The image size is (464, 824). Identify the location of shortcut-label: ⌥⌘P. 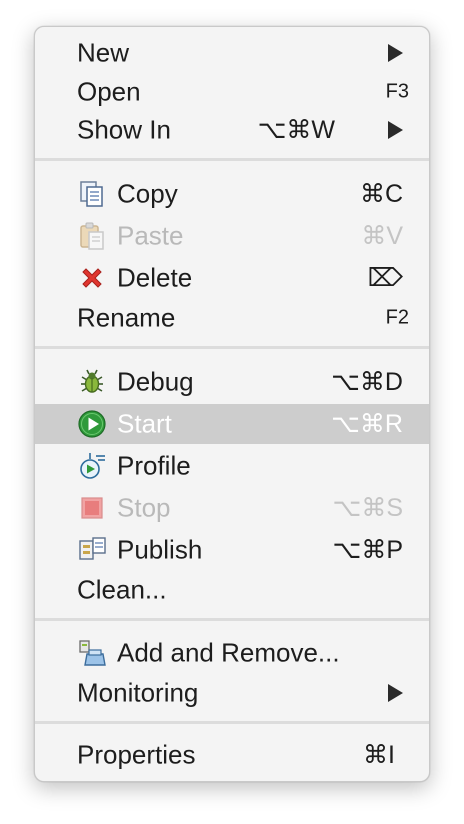
(367, 550).